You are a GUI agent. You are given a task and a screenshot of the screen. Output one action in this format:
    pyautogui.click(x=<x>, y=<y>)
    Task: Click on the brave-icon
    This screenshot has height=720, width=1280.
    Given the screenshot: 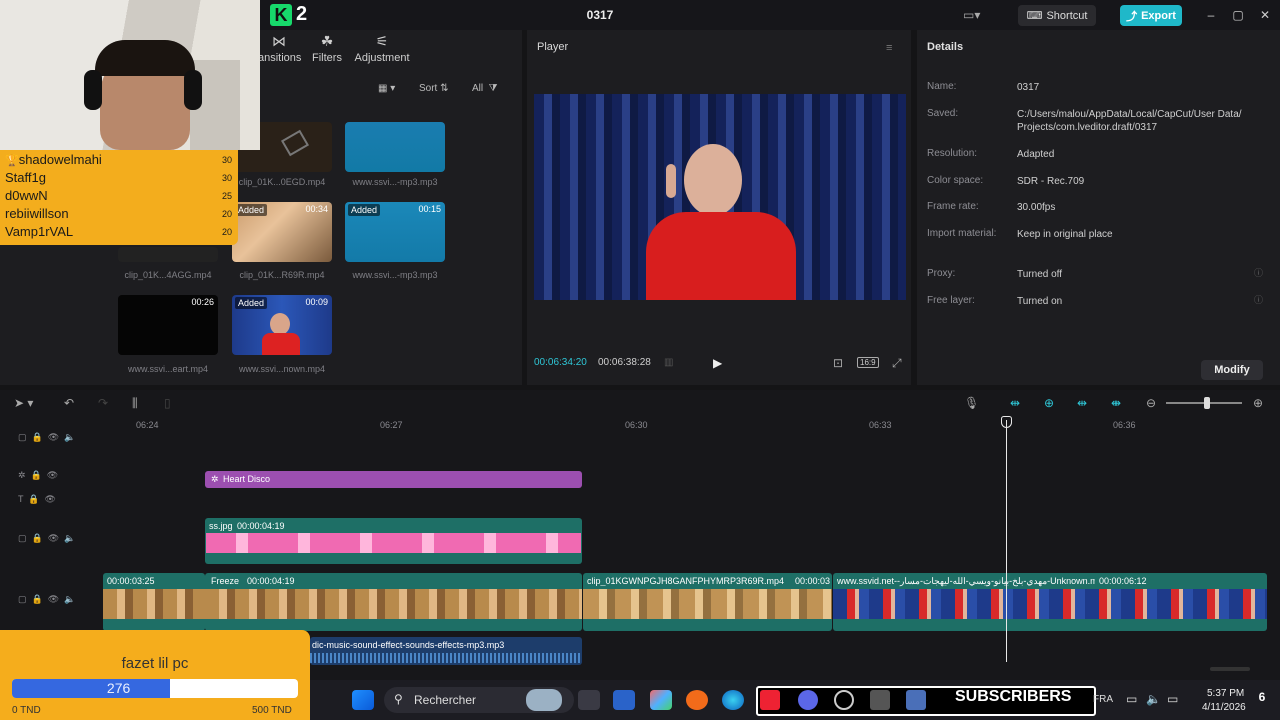 What is the action you would take?
    pyautogui.click(x=697, y=700)
    